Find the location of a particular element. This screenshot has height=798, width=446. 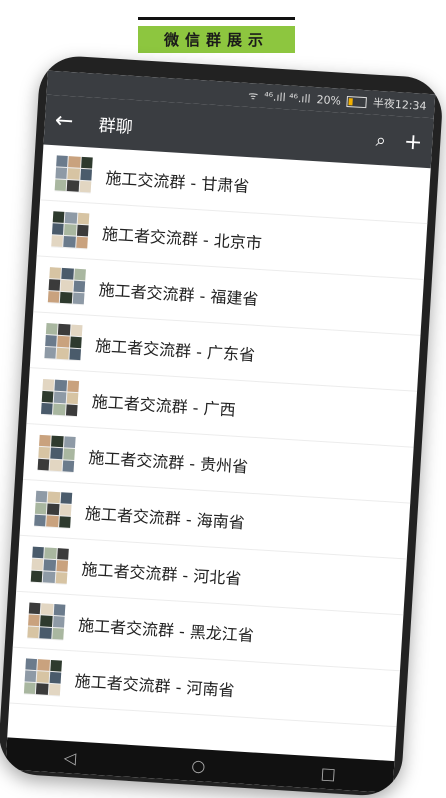

nav-recent-icon: □ is located at coordinates (328, 773).